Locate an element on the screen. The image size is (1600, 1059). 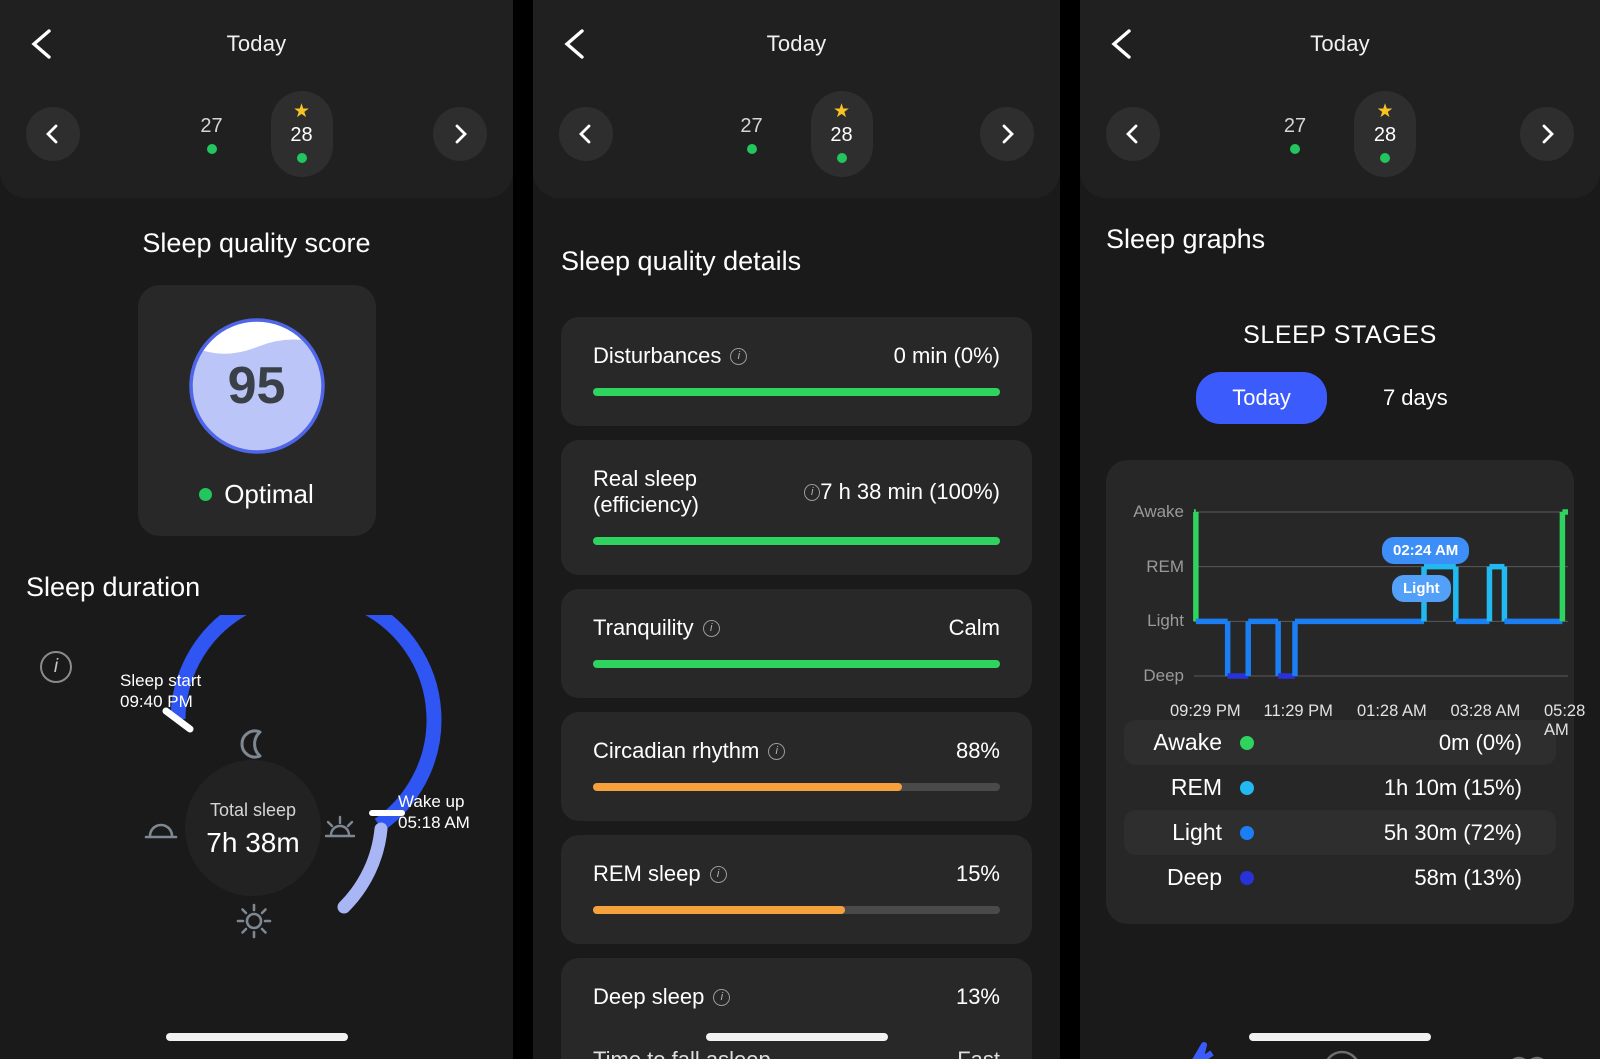
metric-card: REM sleep i 15% is located at coordinates (796, 889).